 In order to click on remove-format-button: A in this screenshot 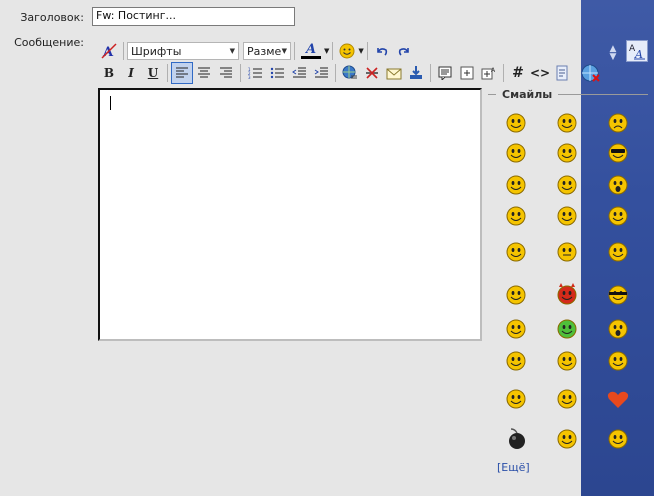, I will do `click(109, 51)`.